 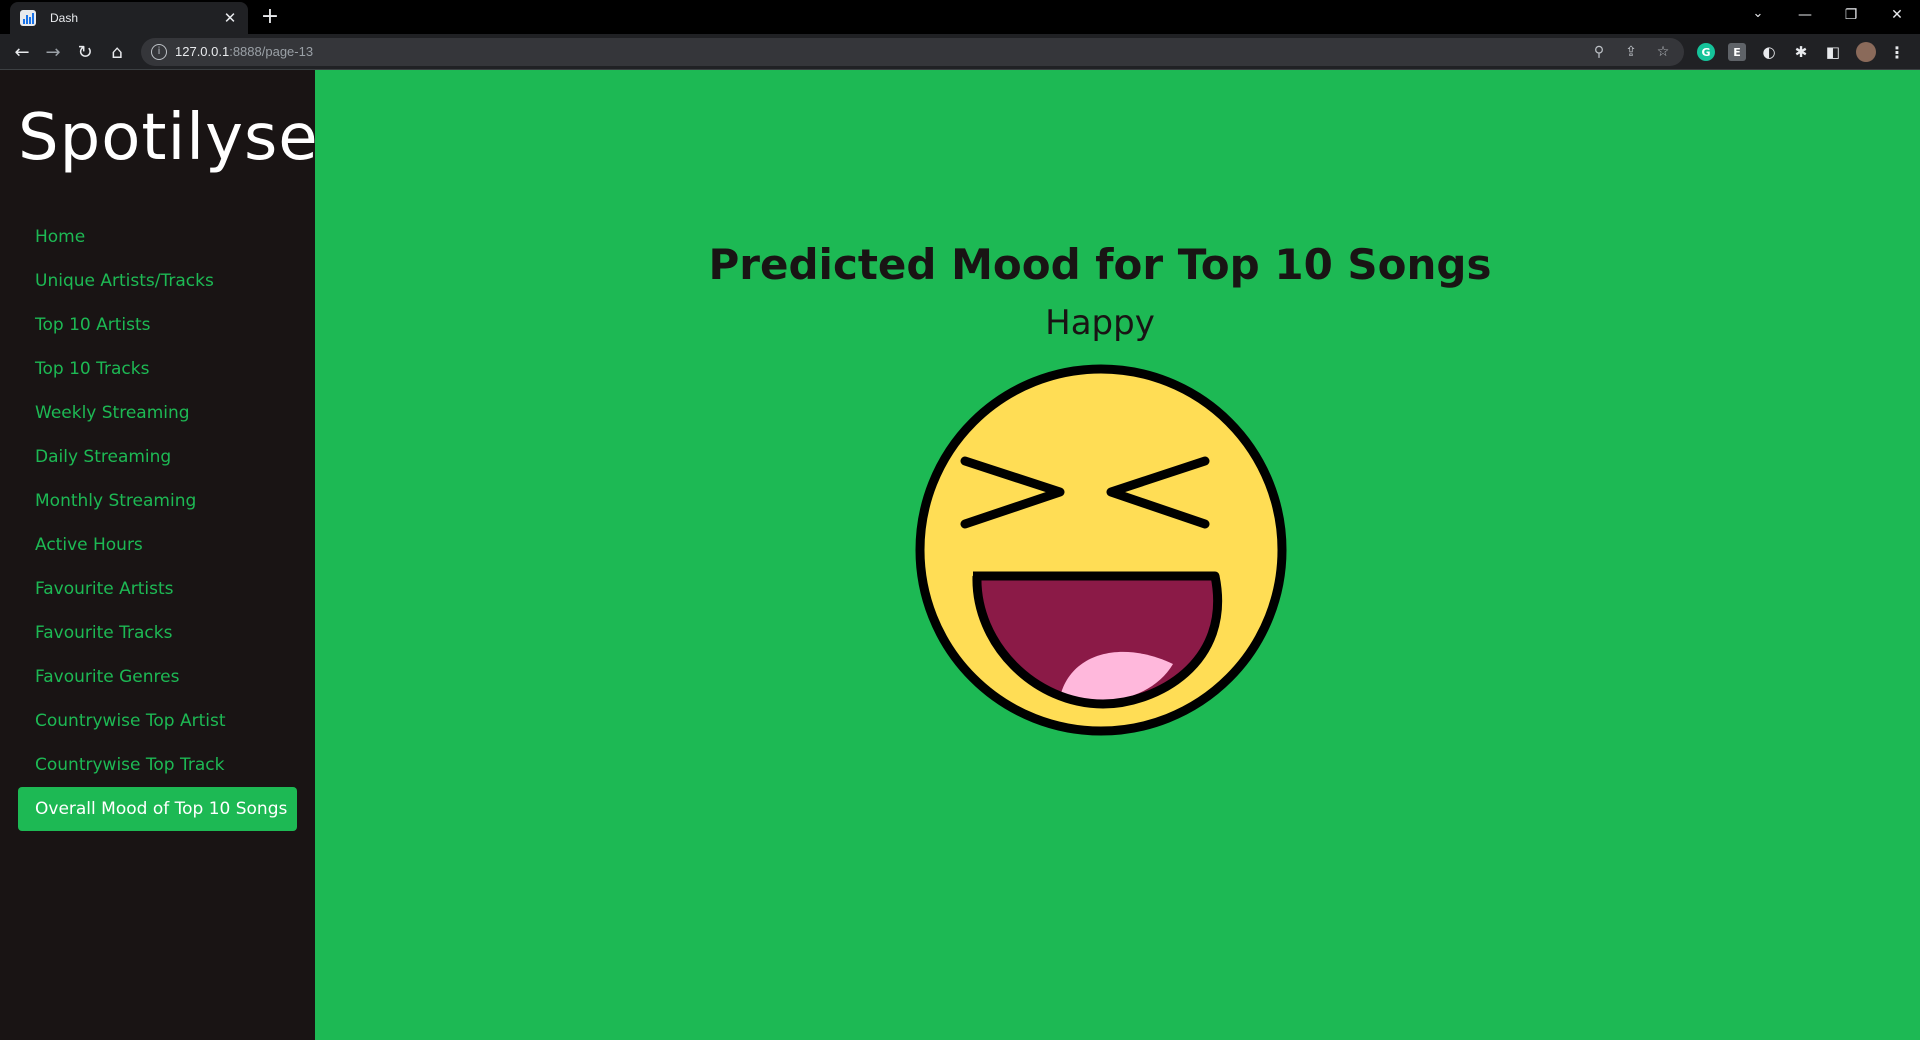 What do you see at coordinates (1801, 52) in the screenshot?
I see `extensions-puzzle-icon: ✱` at bounding box center [1801, 52].